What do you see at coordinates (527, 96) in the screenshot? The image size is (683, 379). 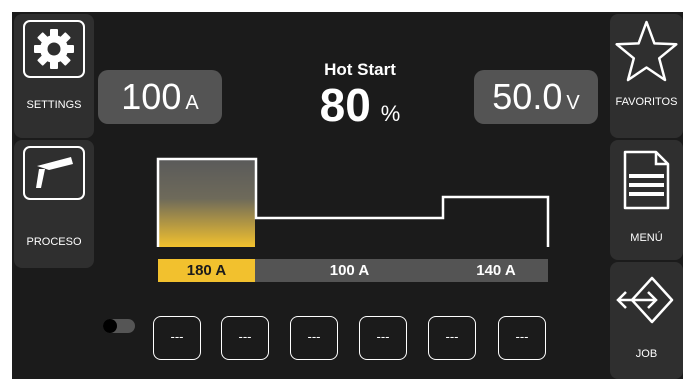 I see `voltage-value: 50.0` at bounding box center [527, 96].